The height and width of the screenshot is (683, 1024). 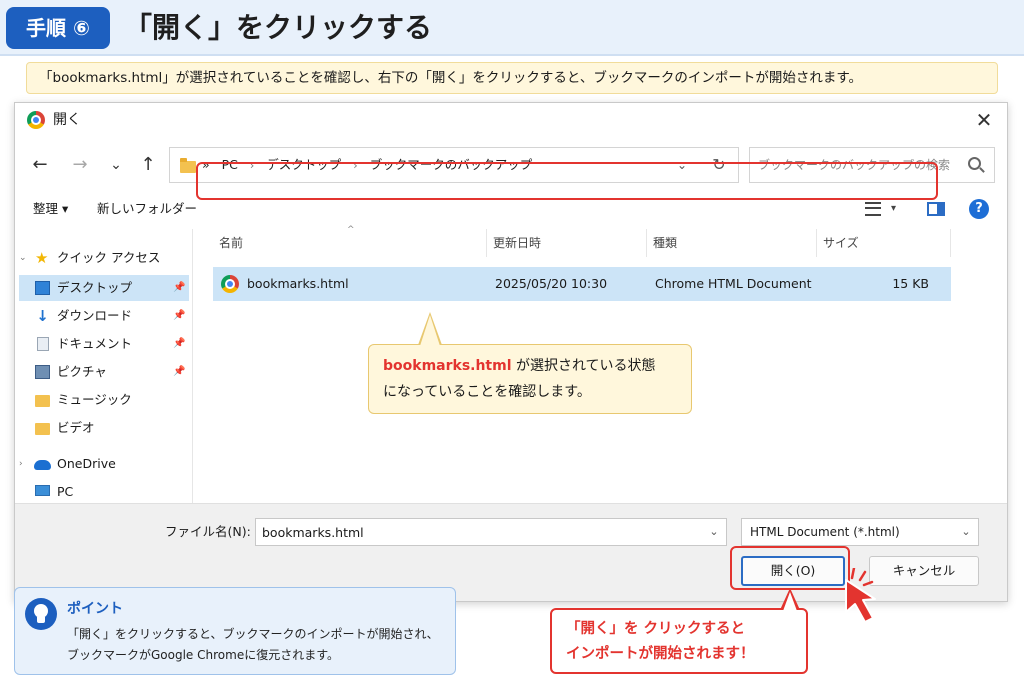 What do you see at coordinates (188, 165) in the screenshot?
I see `folder-icon` at bounding box center [188, 165].